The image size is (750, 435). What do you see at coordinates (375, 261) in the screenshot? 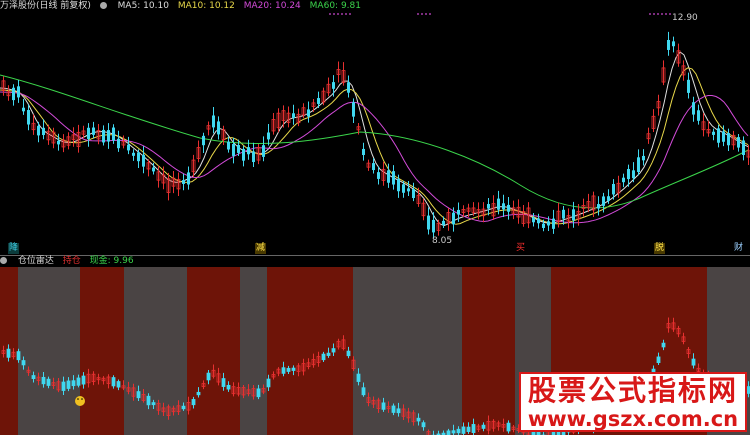
I see `sub-panel-header: 仓位雷达 持仓 现金: 9.96` at bounding box center [375, 261].